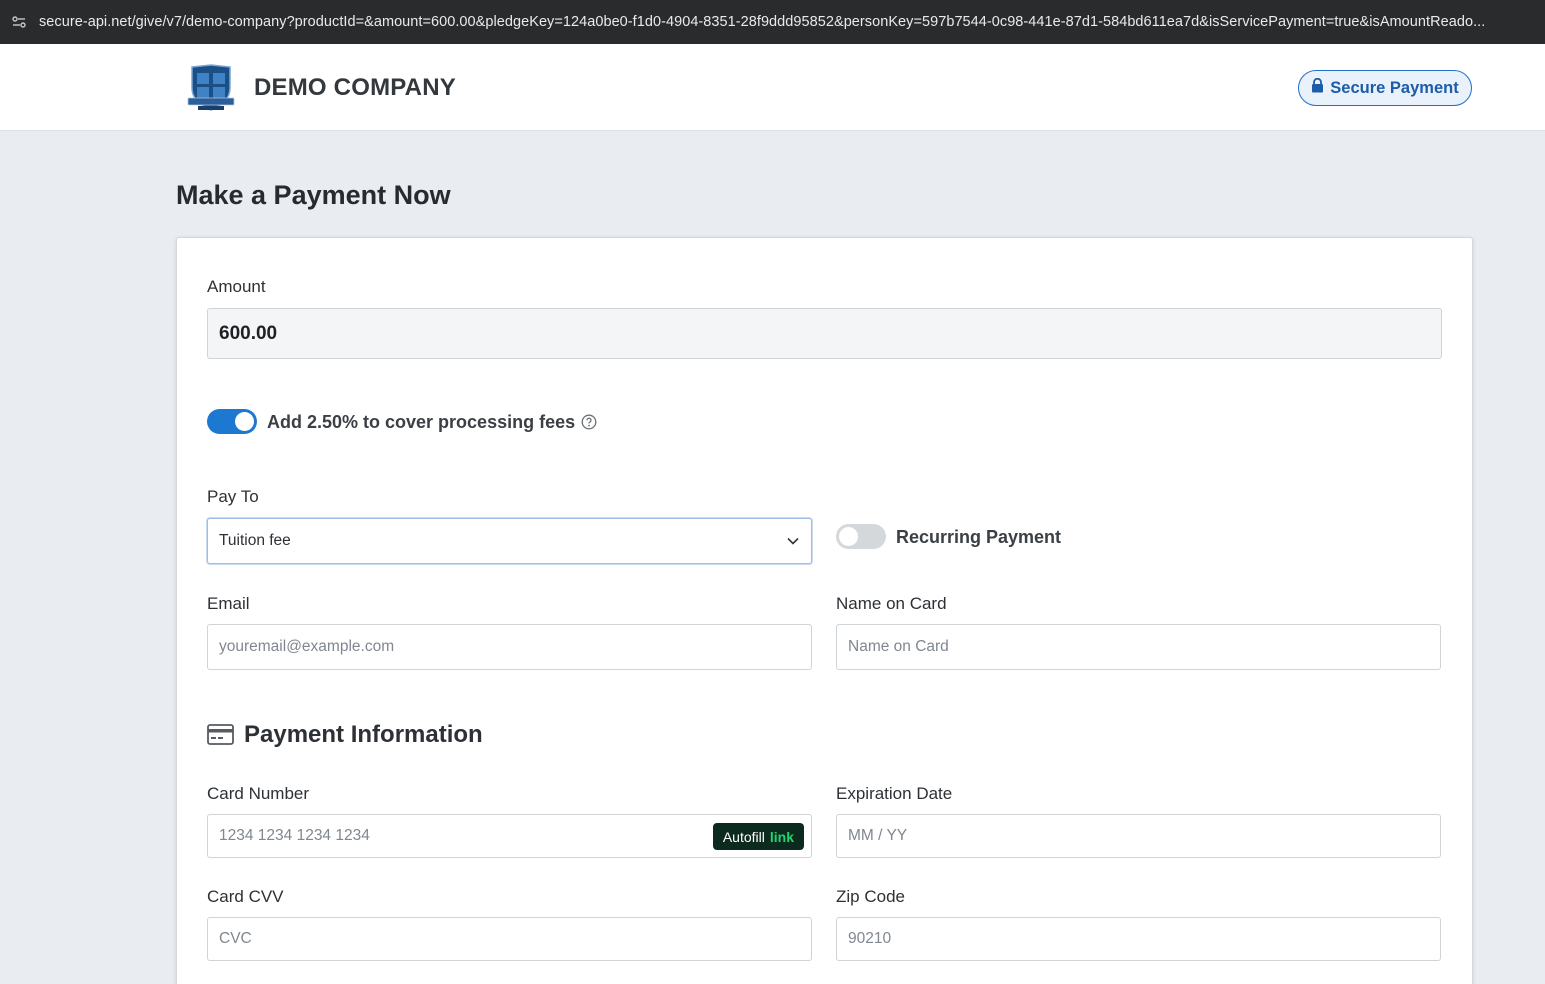 This screenshot has height=984, width=1545. Describe the element at coordinates (781, 836) in the screenshot. I see `link-text: link` at that location.